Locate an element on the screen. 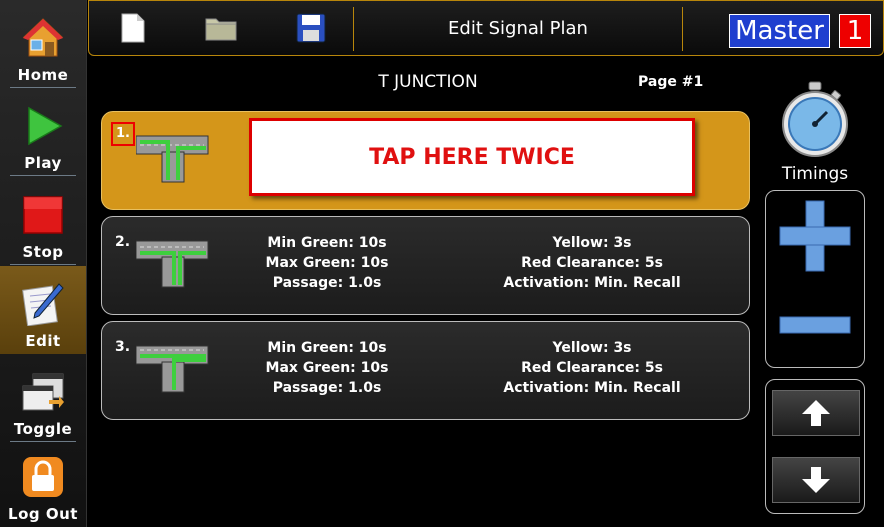 The image size is (884, 527). phase-number: 3. is located at coordinates (123, 347).